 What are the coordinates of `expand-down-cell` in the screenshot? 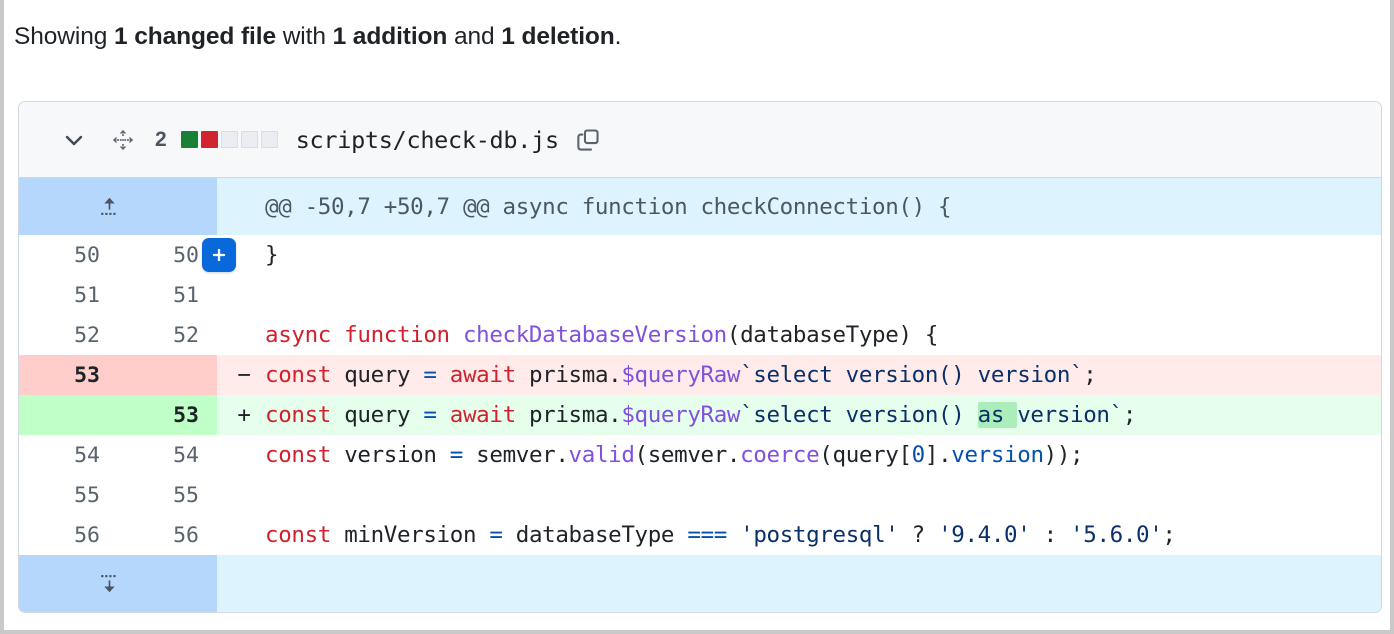 It's located at (118, 583).